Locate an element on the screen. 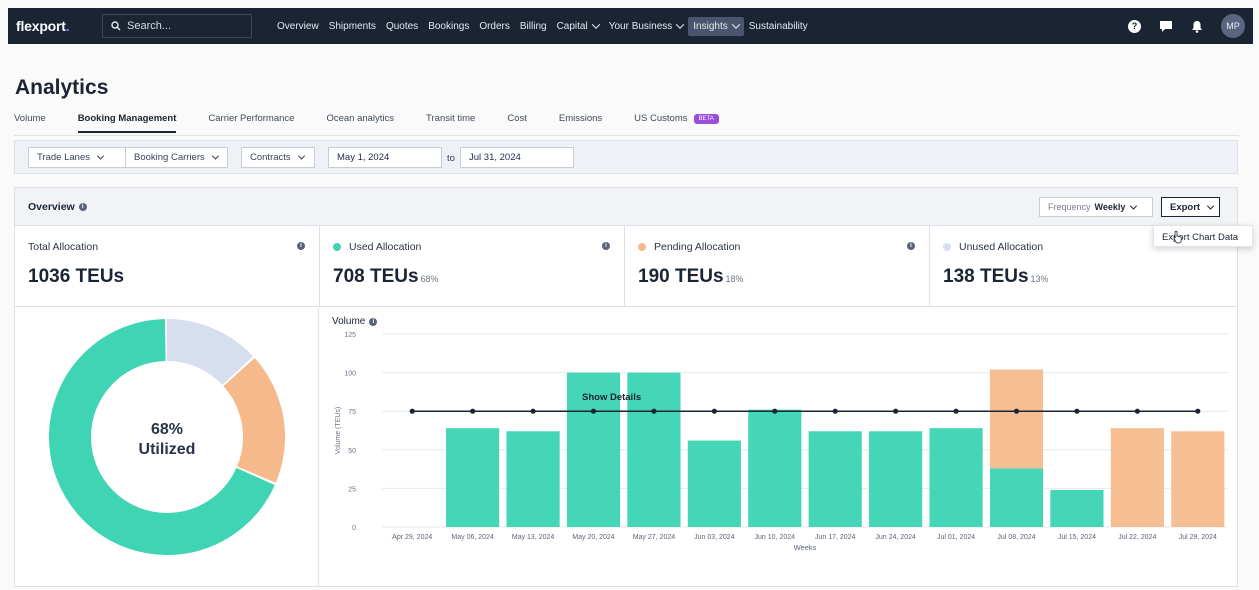 The height and width of the screenshot is (590, 1259). export-menu: Export Chart Data is located at coordinates (1203, 236).